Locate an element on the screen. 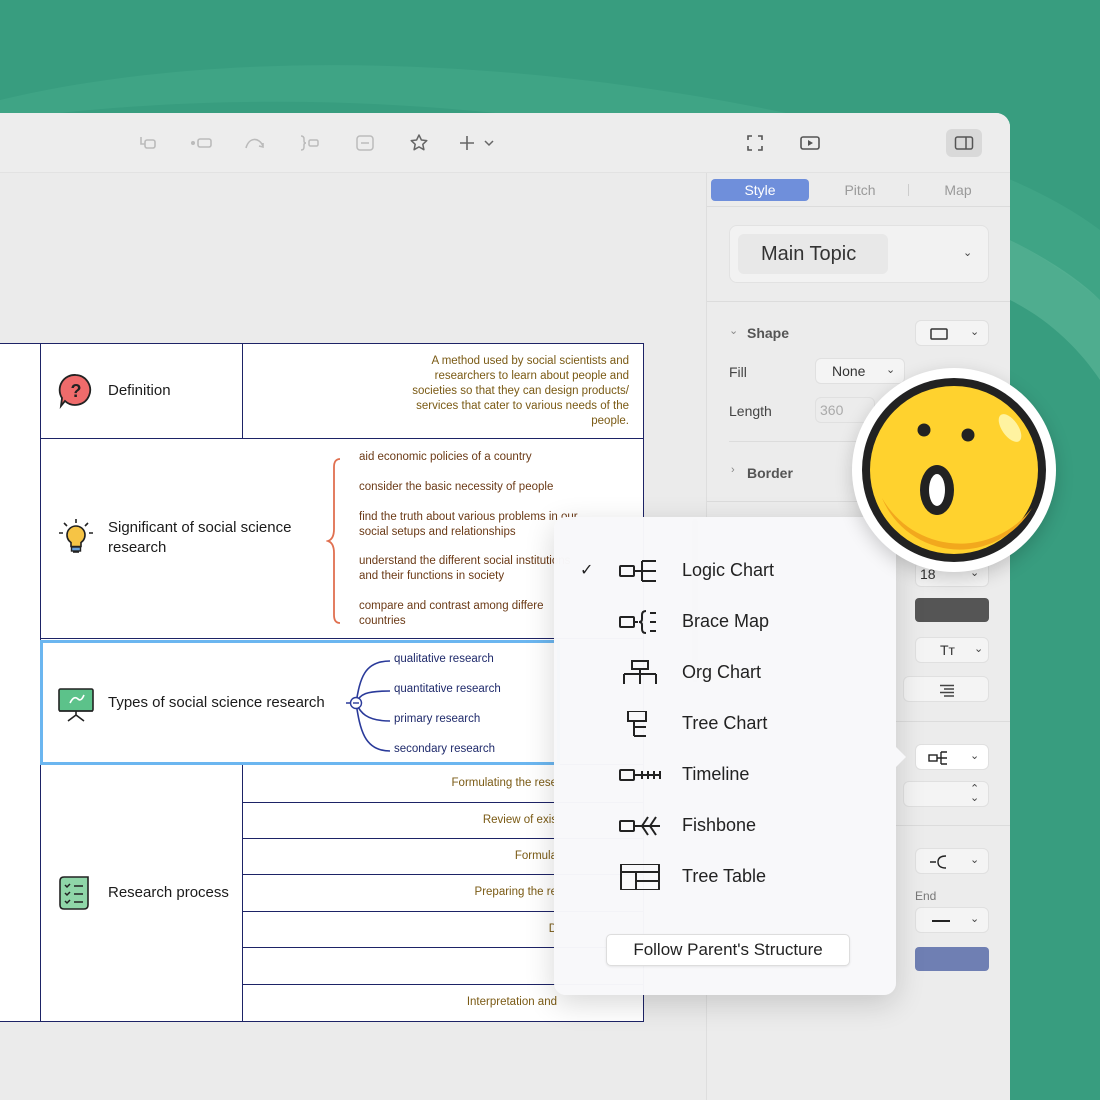  tree-chart-icon is located at coordinates (637, 724).